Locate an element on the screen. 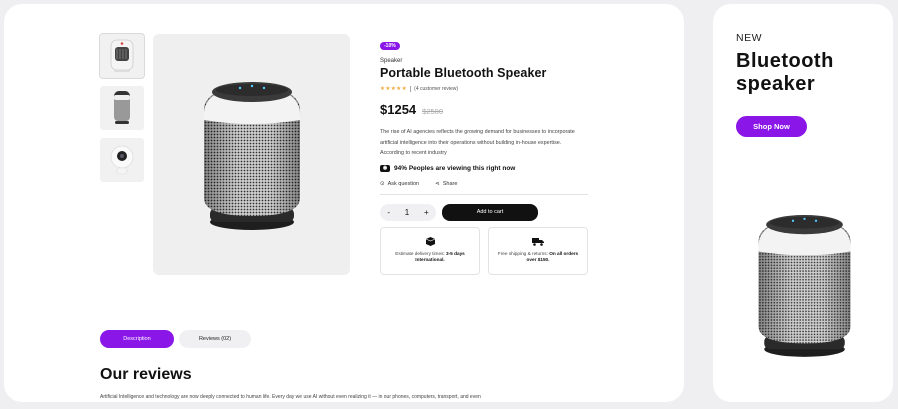 The width and height of the screenshot is (898, 409). box-icon is located at coordinates (430, 242).